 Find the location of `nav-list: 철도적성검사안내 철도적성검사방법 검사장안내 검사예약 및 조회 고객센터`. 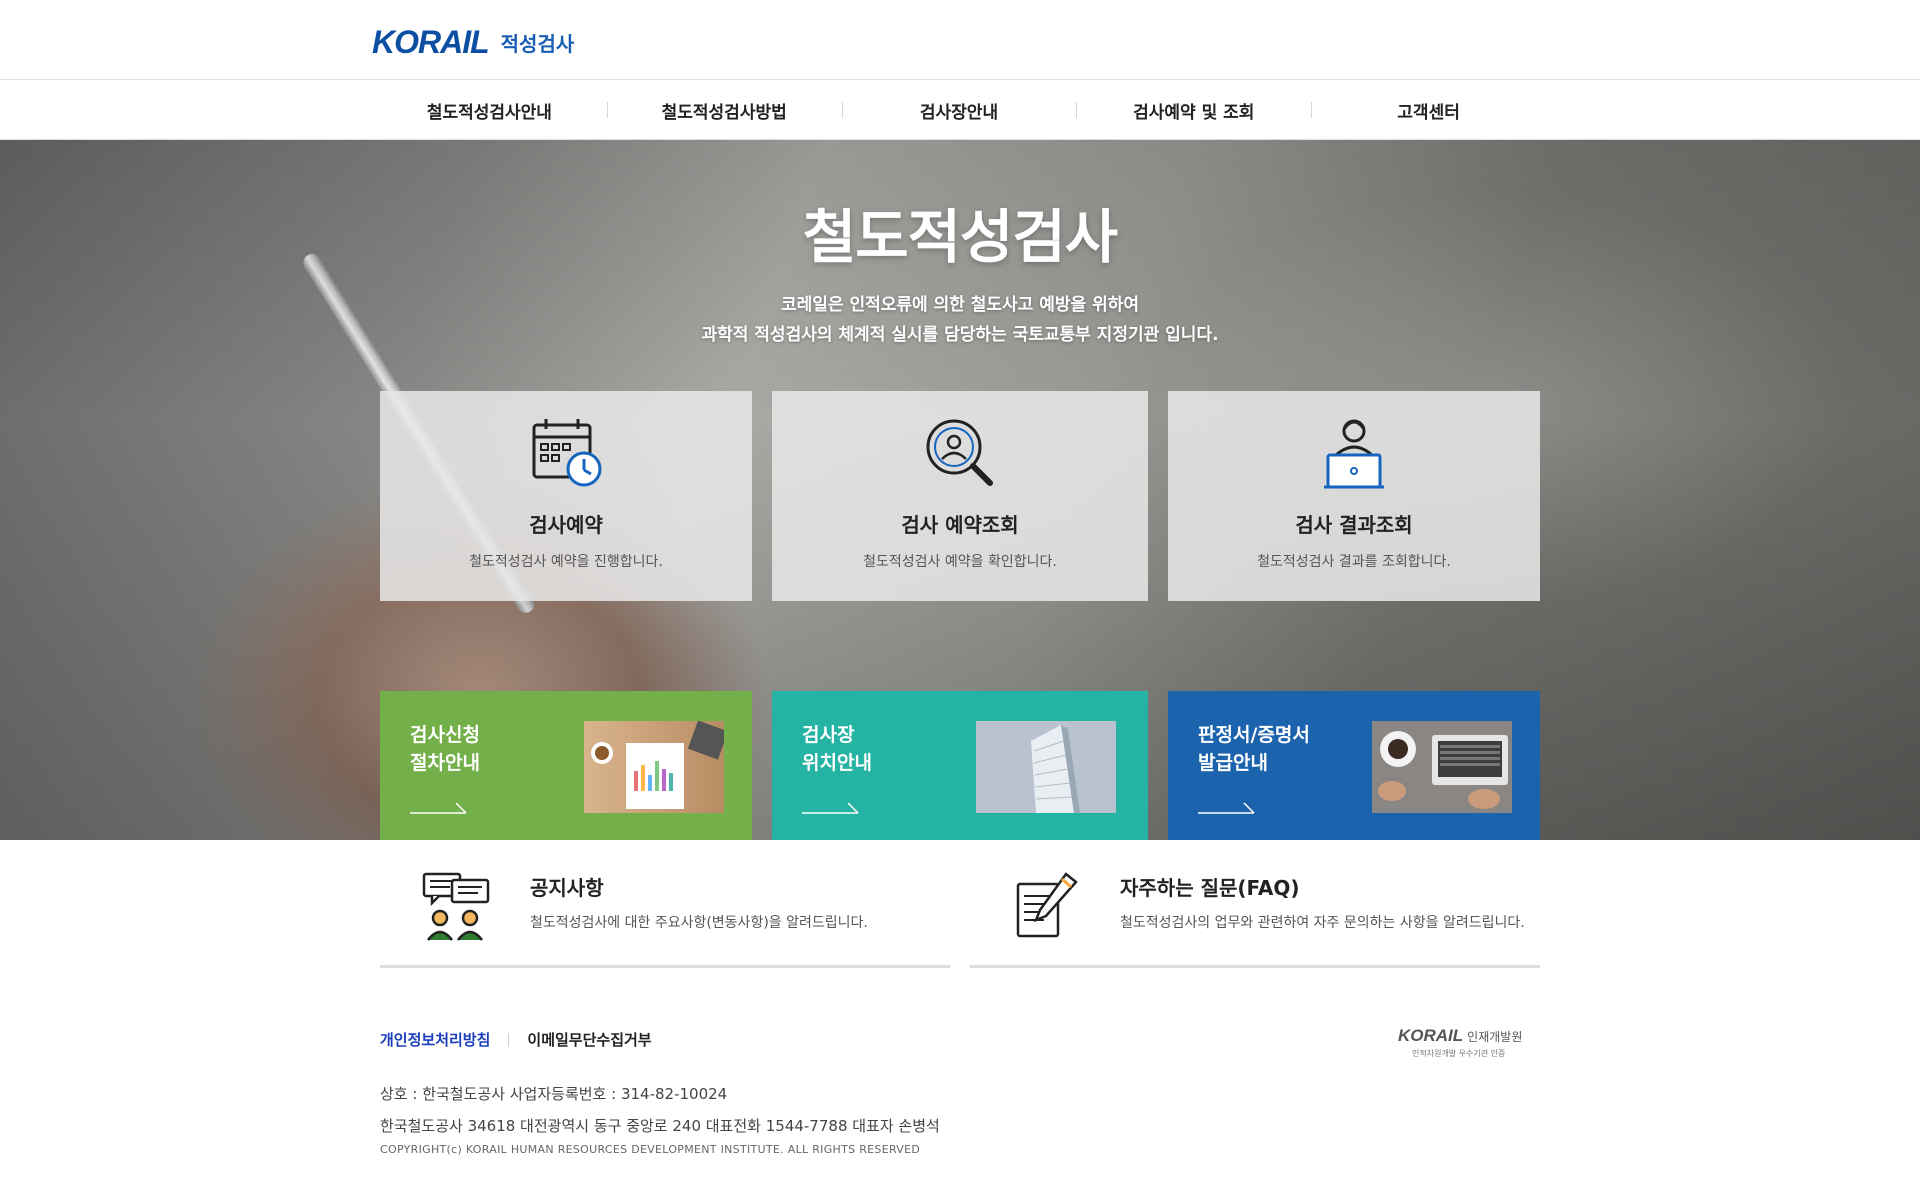

nav-list: 철도적성검사안내 철도적성검사방법 검사장안내 검사예약 및 조회 고객센터 is located at coordinates (959, 110).